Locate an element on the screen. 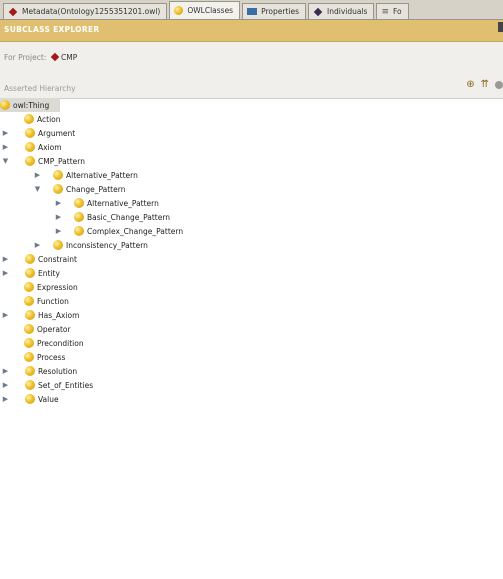 This screenshot has height=579, width=503. hierarchy-toolbar: ⊕ ⇈ is located at coordinates (484, 84).